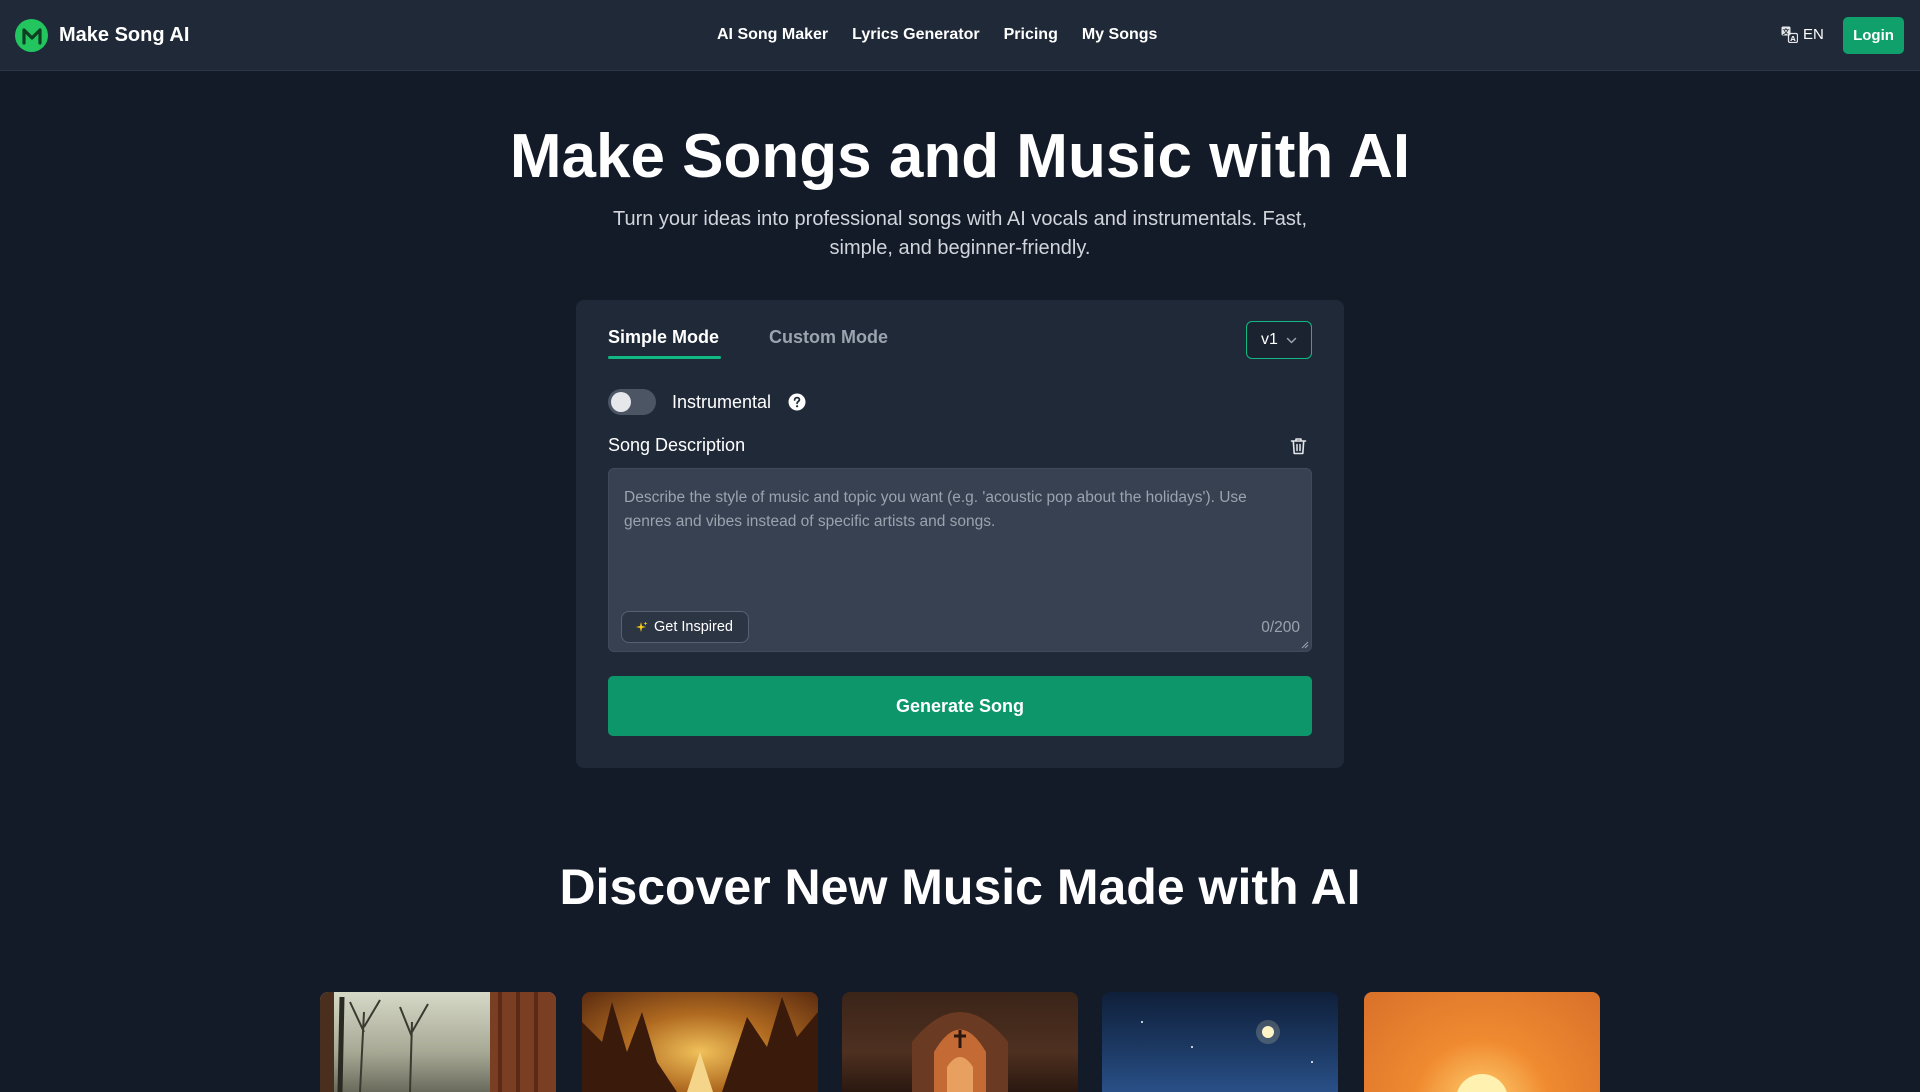 Image resolution: width=1920 pixels, height=1092 pixels. I want to click on discover-section-title: Discover New Music Made with AI, so click(960, 887).